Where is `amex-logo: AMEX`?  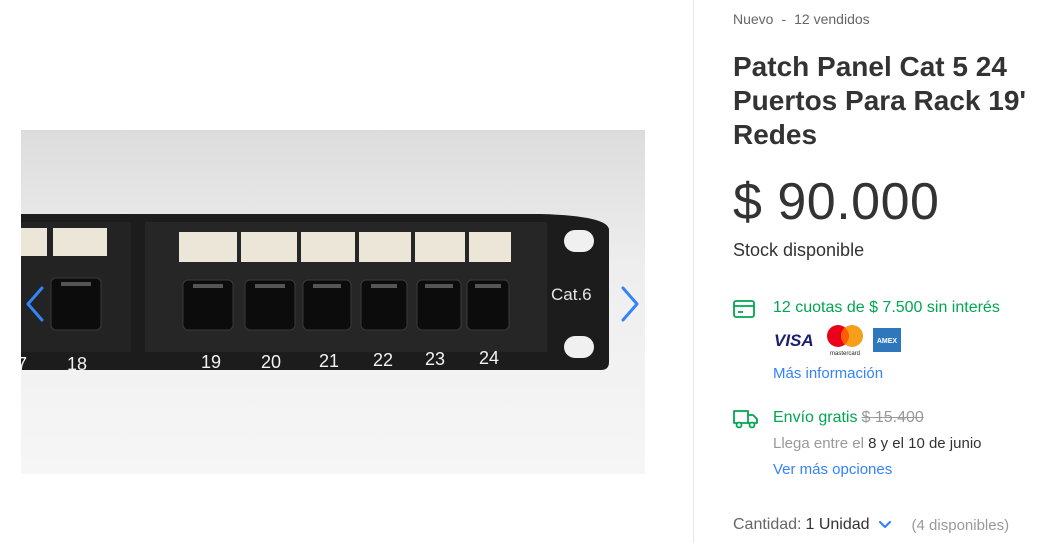
amex-logo: AMEX is located at coordinates (887, 340).